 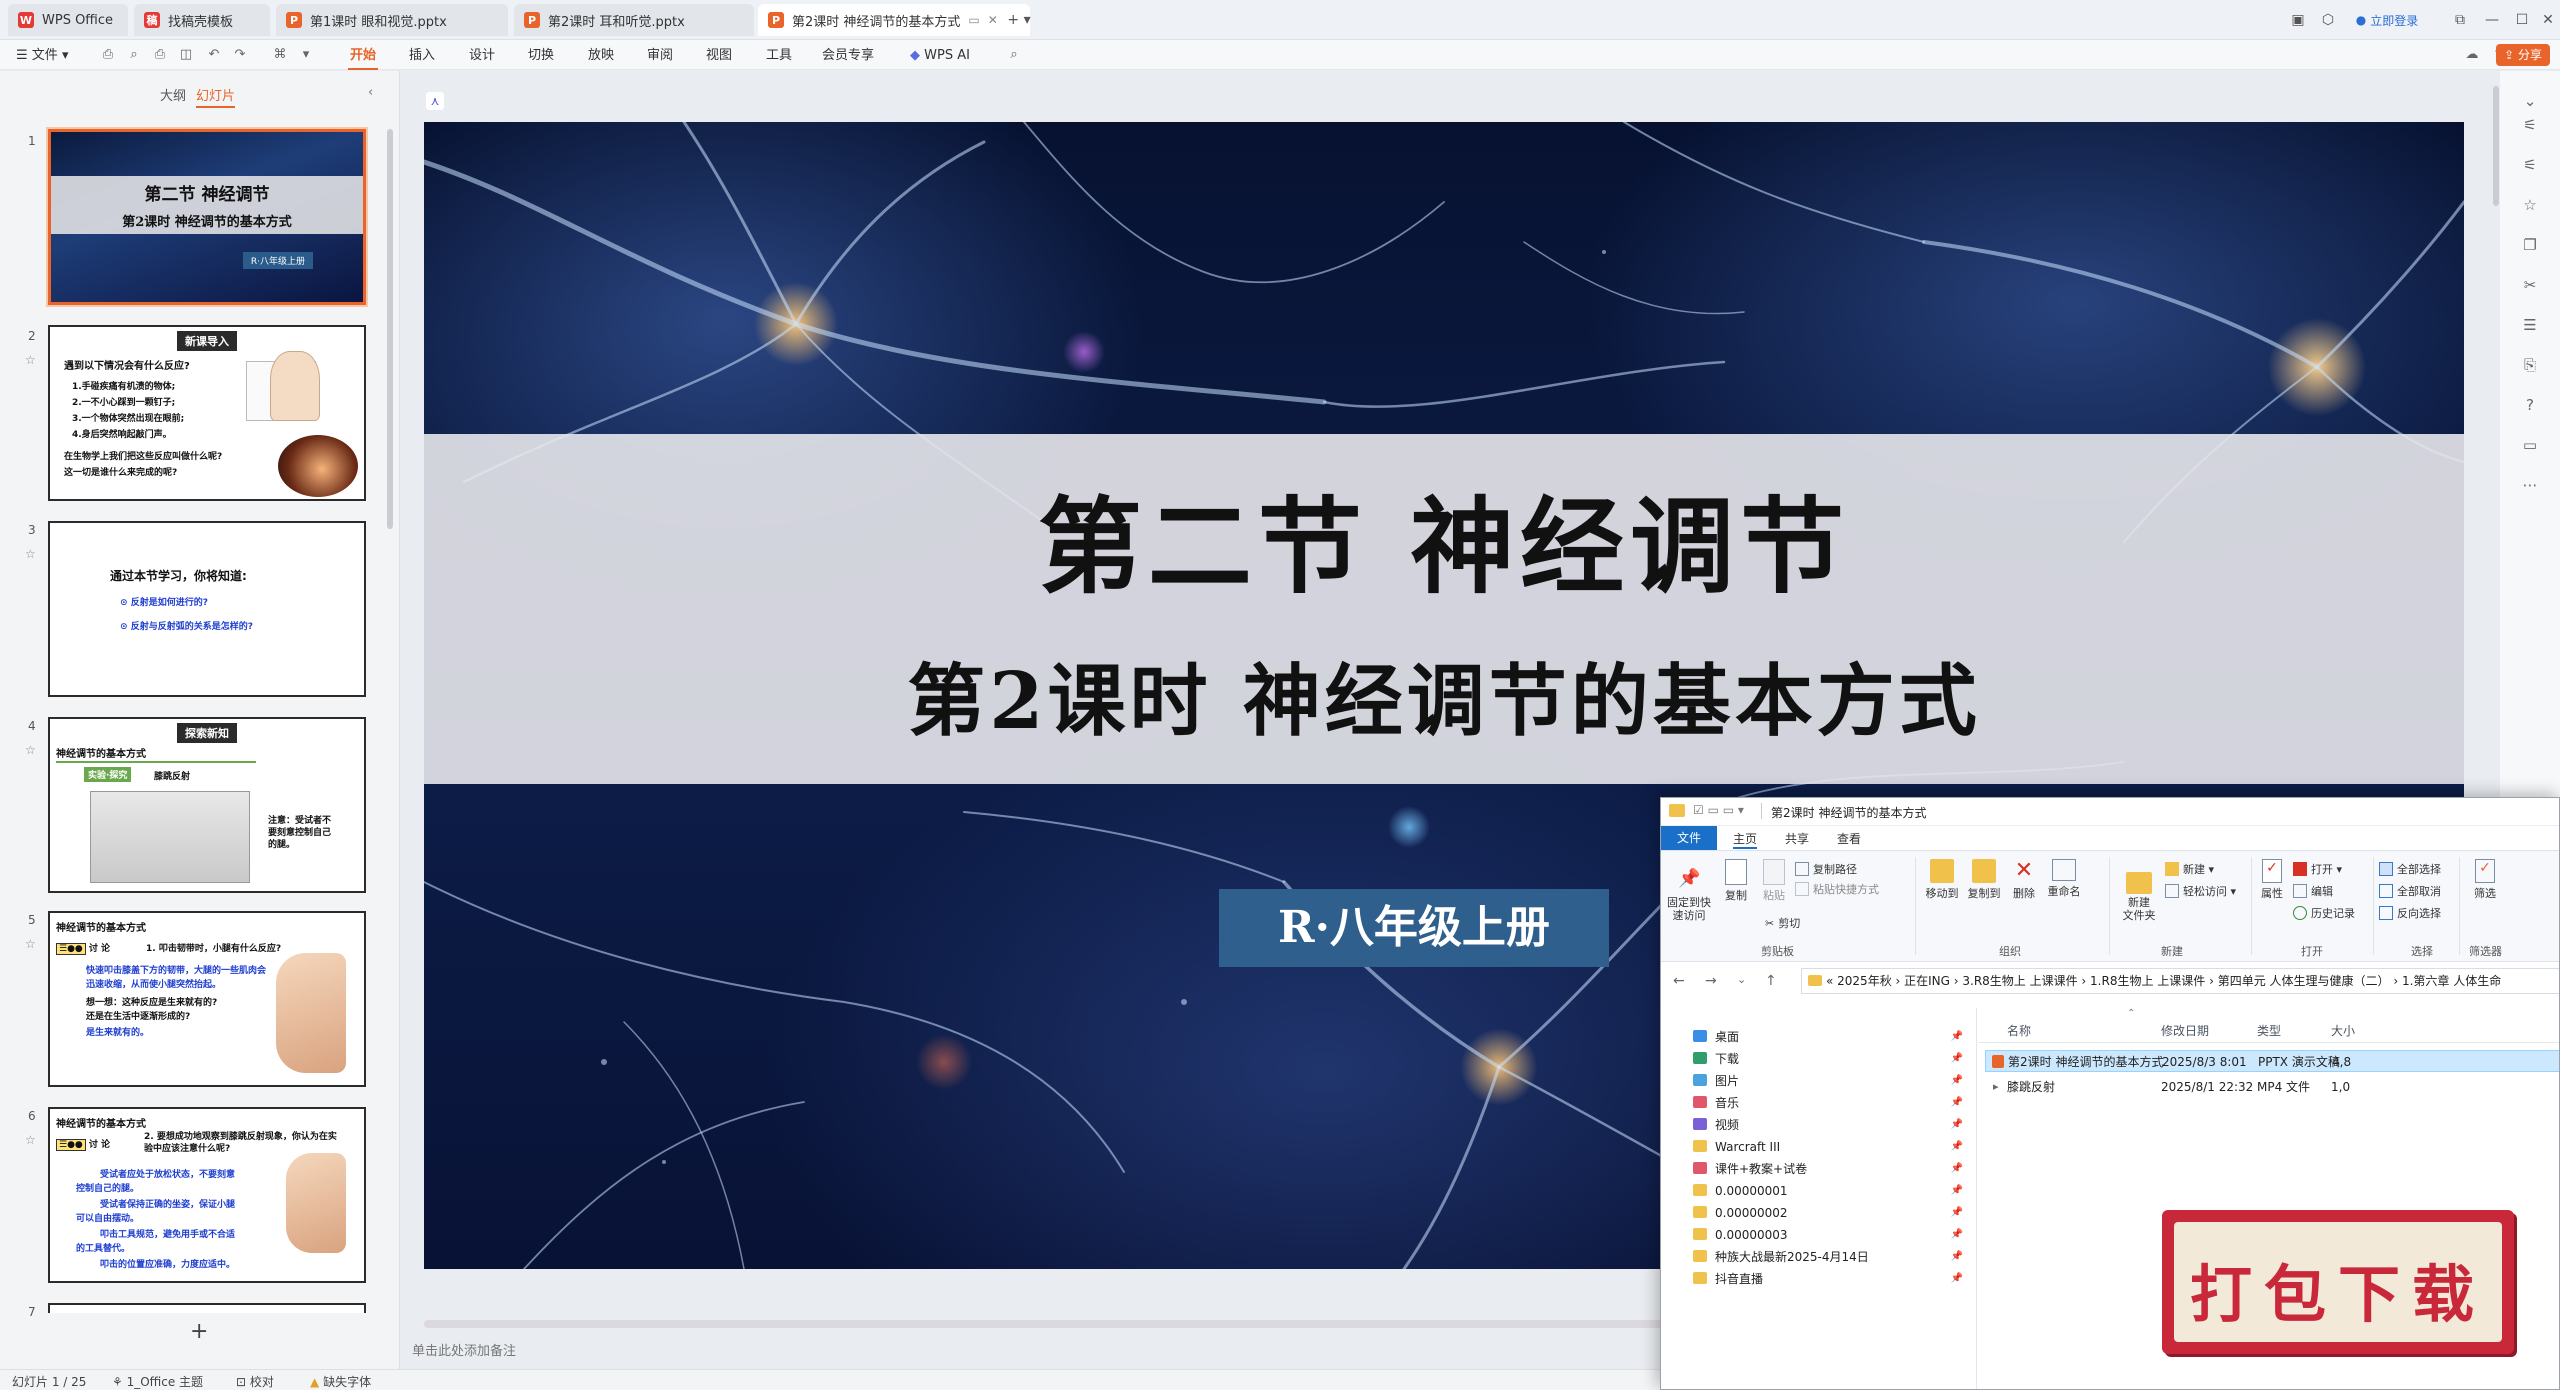 I want to click on select-none-button: 全部取消, so click(x=2410, y=891).